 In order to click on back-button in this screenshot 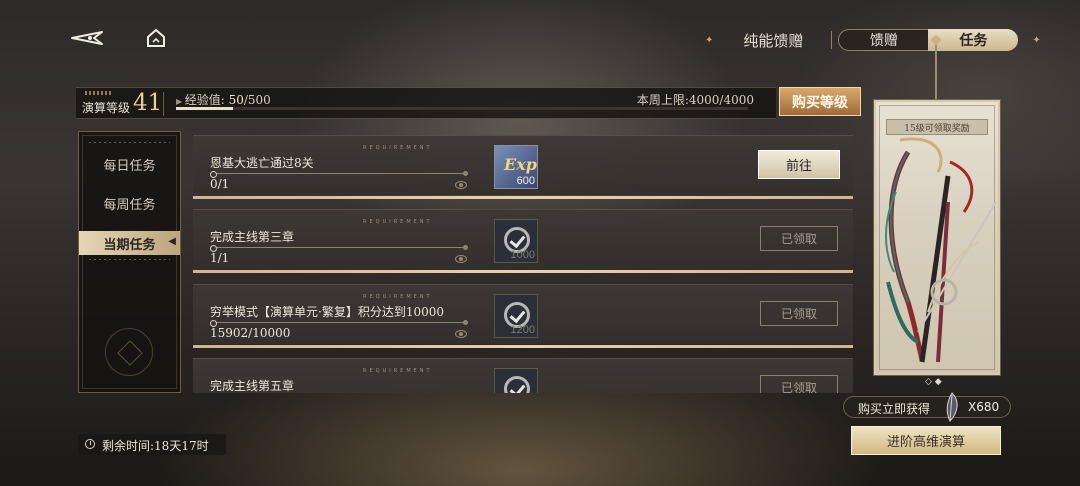, I will do `click(88, 38)`.